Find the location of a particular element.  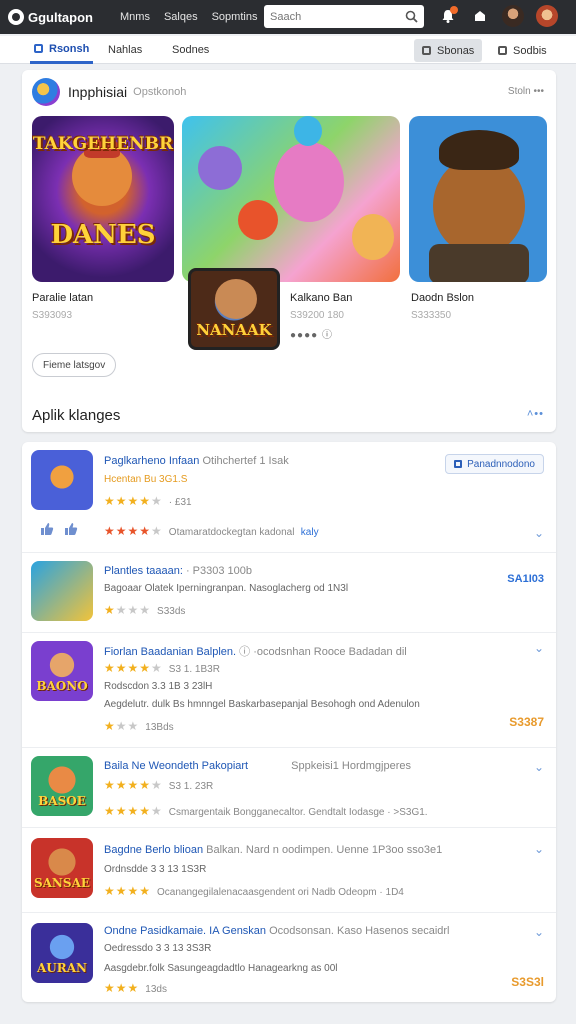

tab-nahlas: Nahlas is located at coordinates (125, 50).